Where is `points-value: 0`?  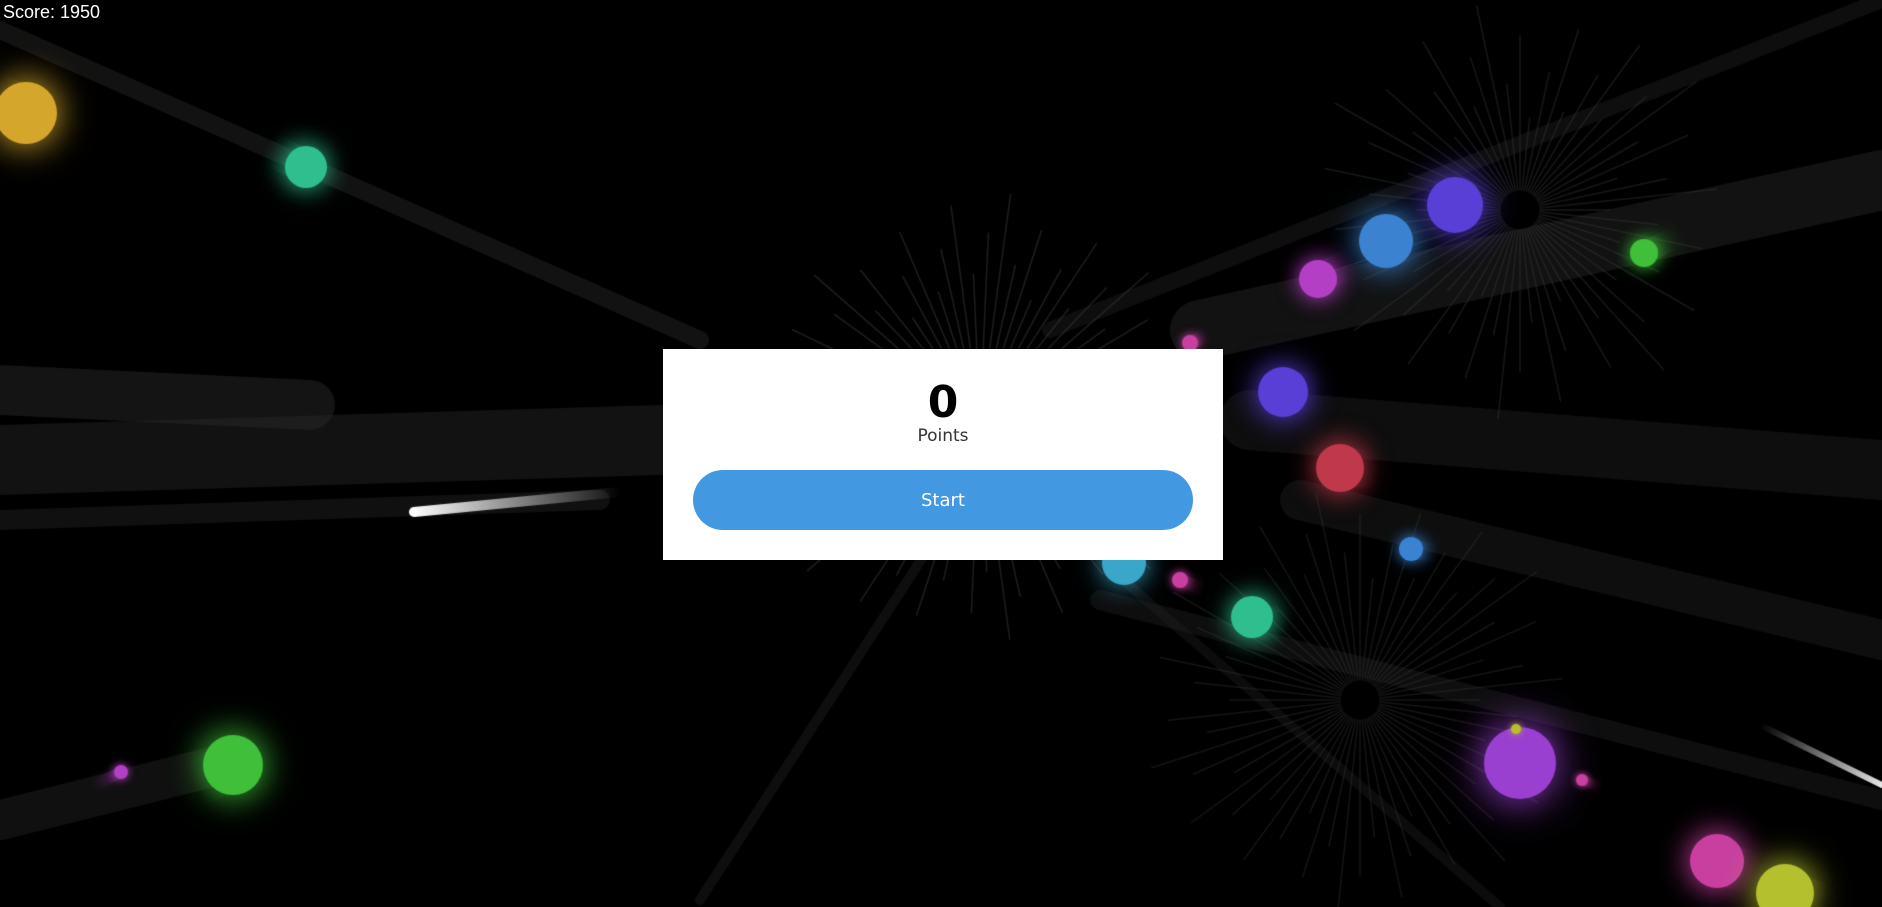 points-value: 0 is located at coordinates (943, 402).